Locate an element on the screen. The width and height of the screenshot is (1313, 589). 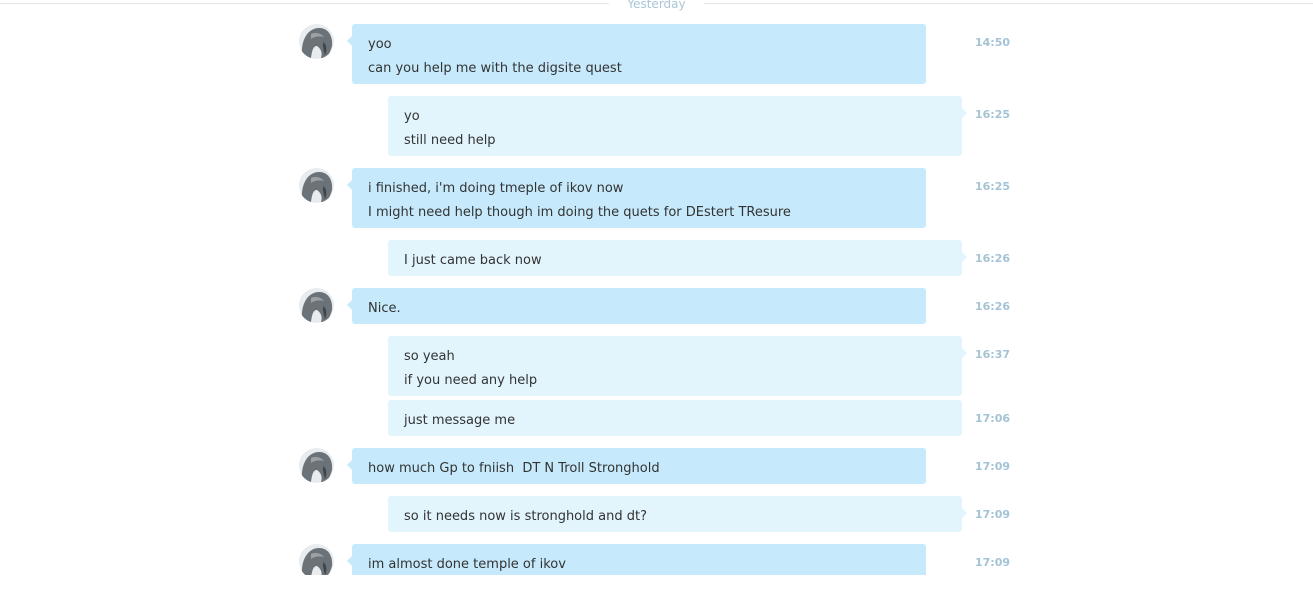
message-bubble: so it needs now is stronghold and dt? is located at coordinates (677, 514).